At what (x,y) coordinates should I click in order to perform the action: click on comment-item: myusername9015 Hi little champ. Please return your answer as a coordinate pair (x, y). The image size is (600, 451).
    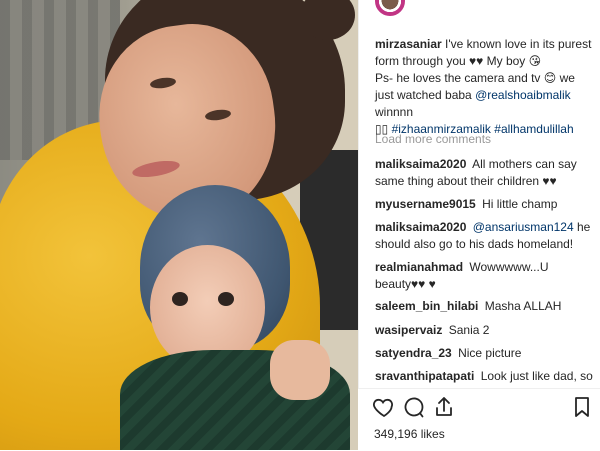
    Looking at the image, I should click on (484, 204).